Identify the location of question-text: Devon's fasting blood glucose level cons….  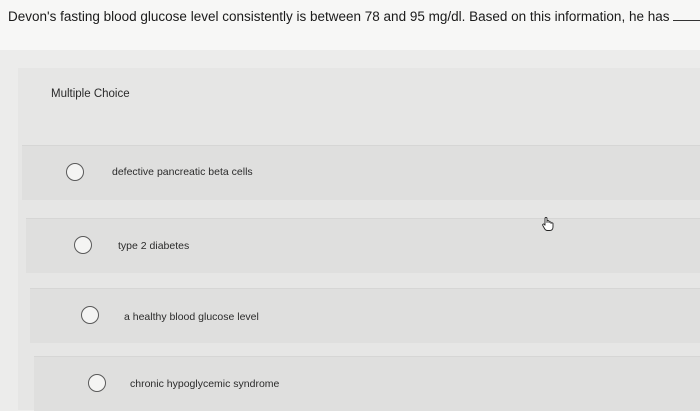
(354, 16).